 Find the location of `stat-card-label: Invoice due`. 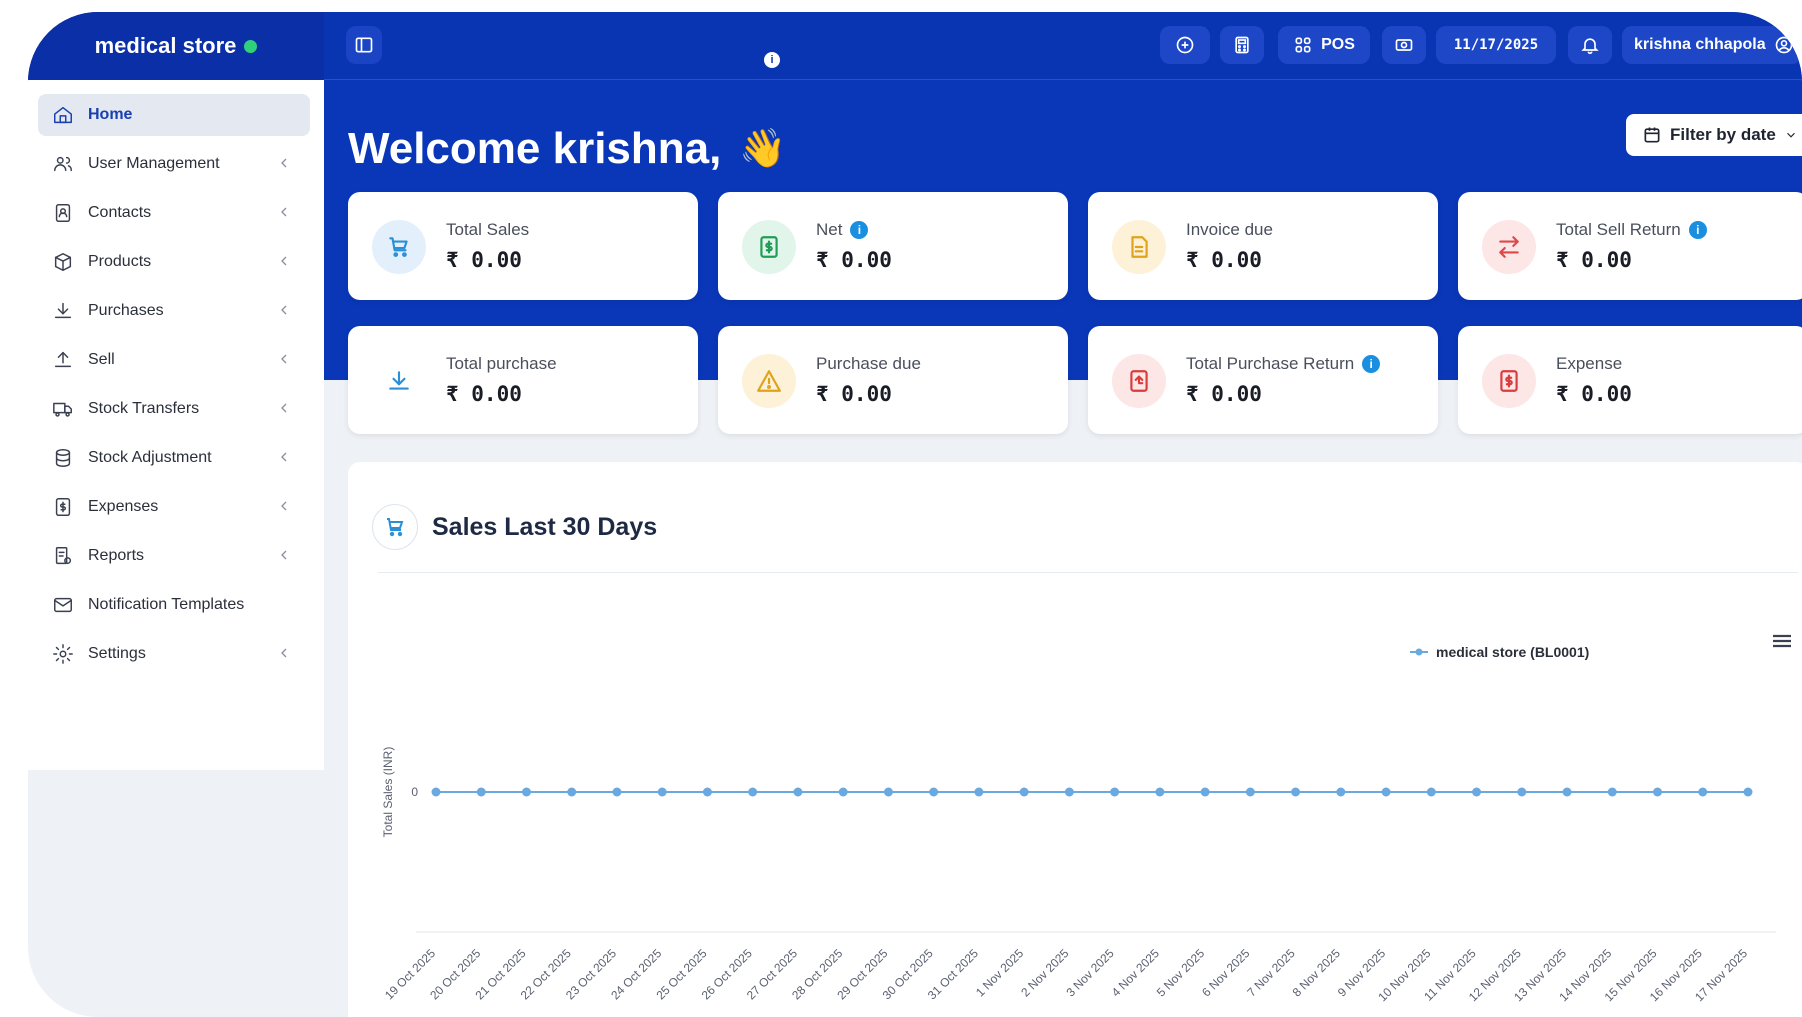

stat-card-label: Invoice due is located at coordinates (1229, 230).